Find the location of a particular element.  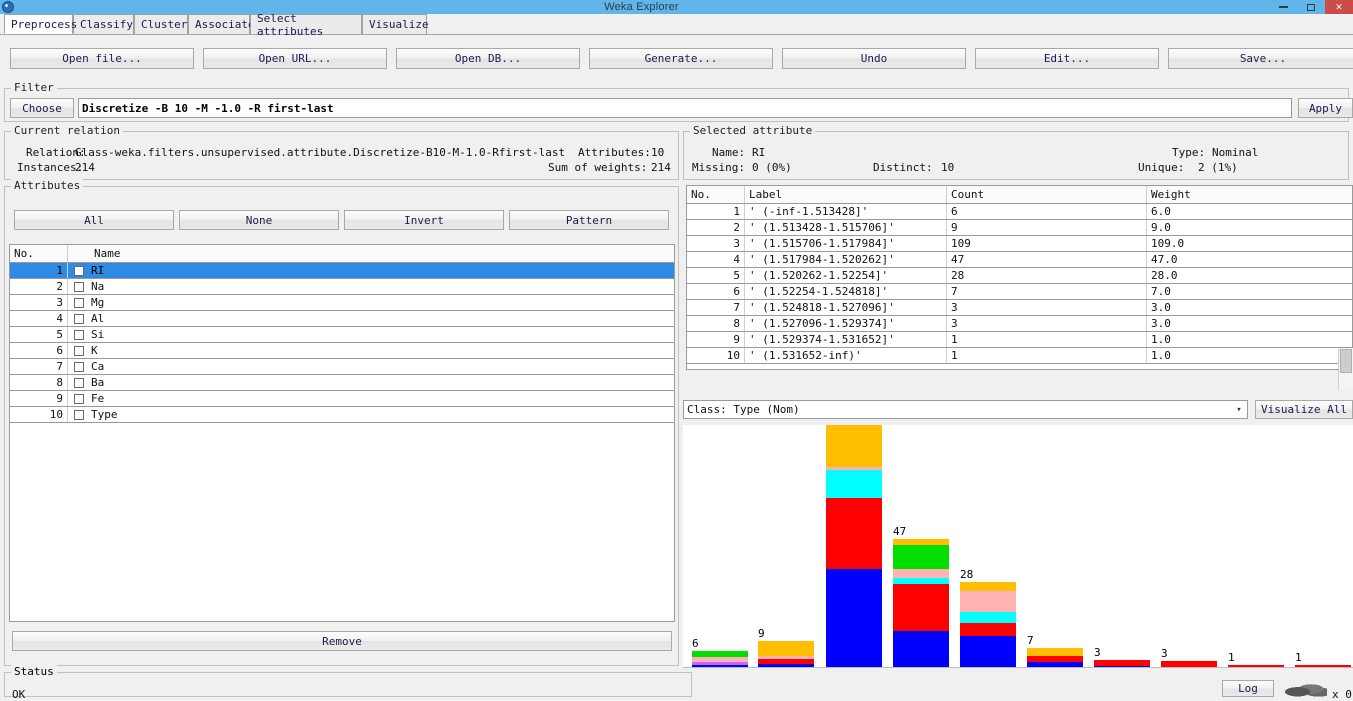

table-row: 6K is located at coordinates (342, 351).